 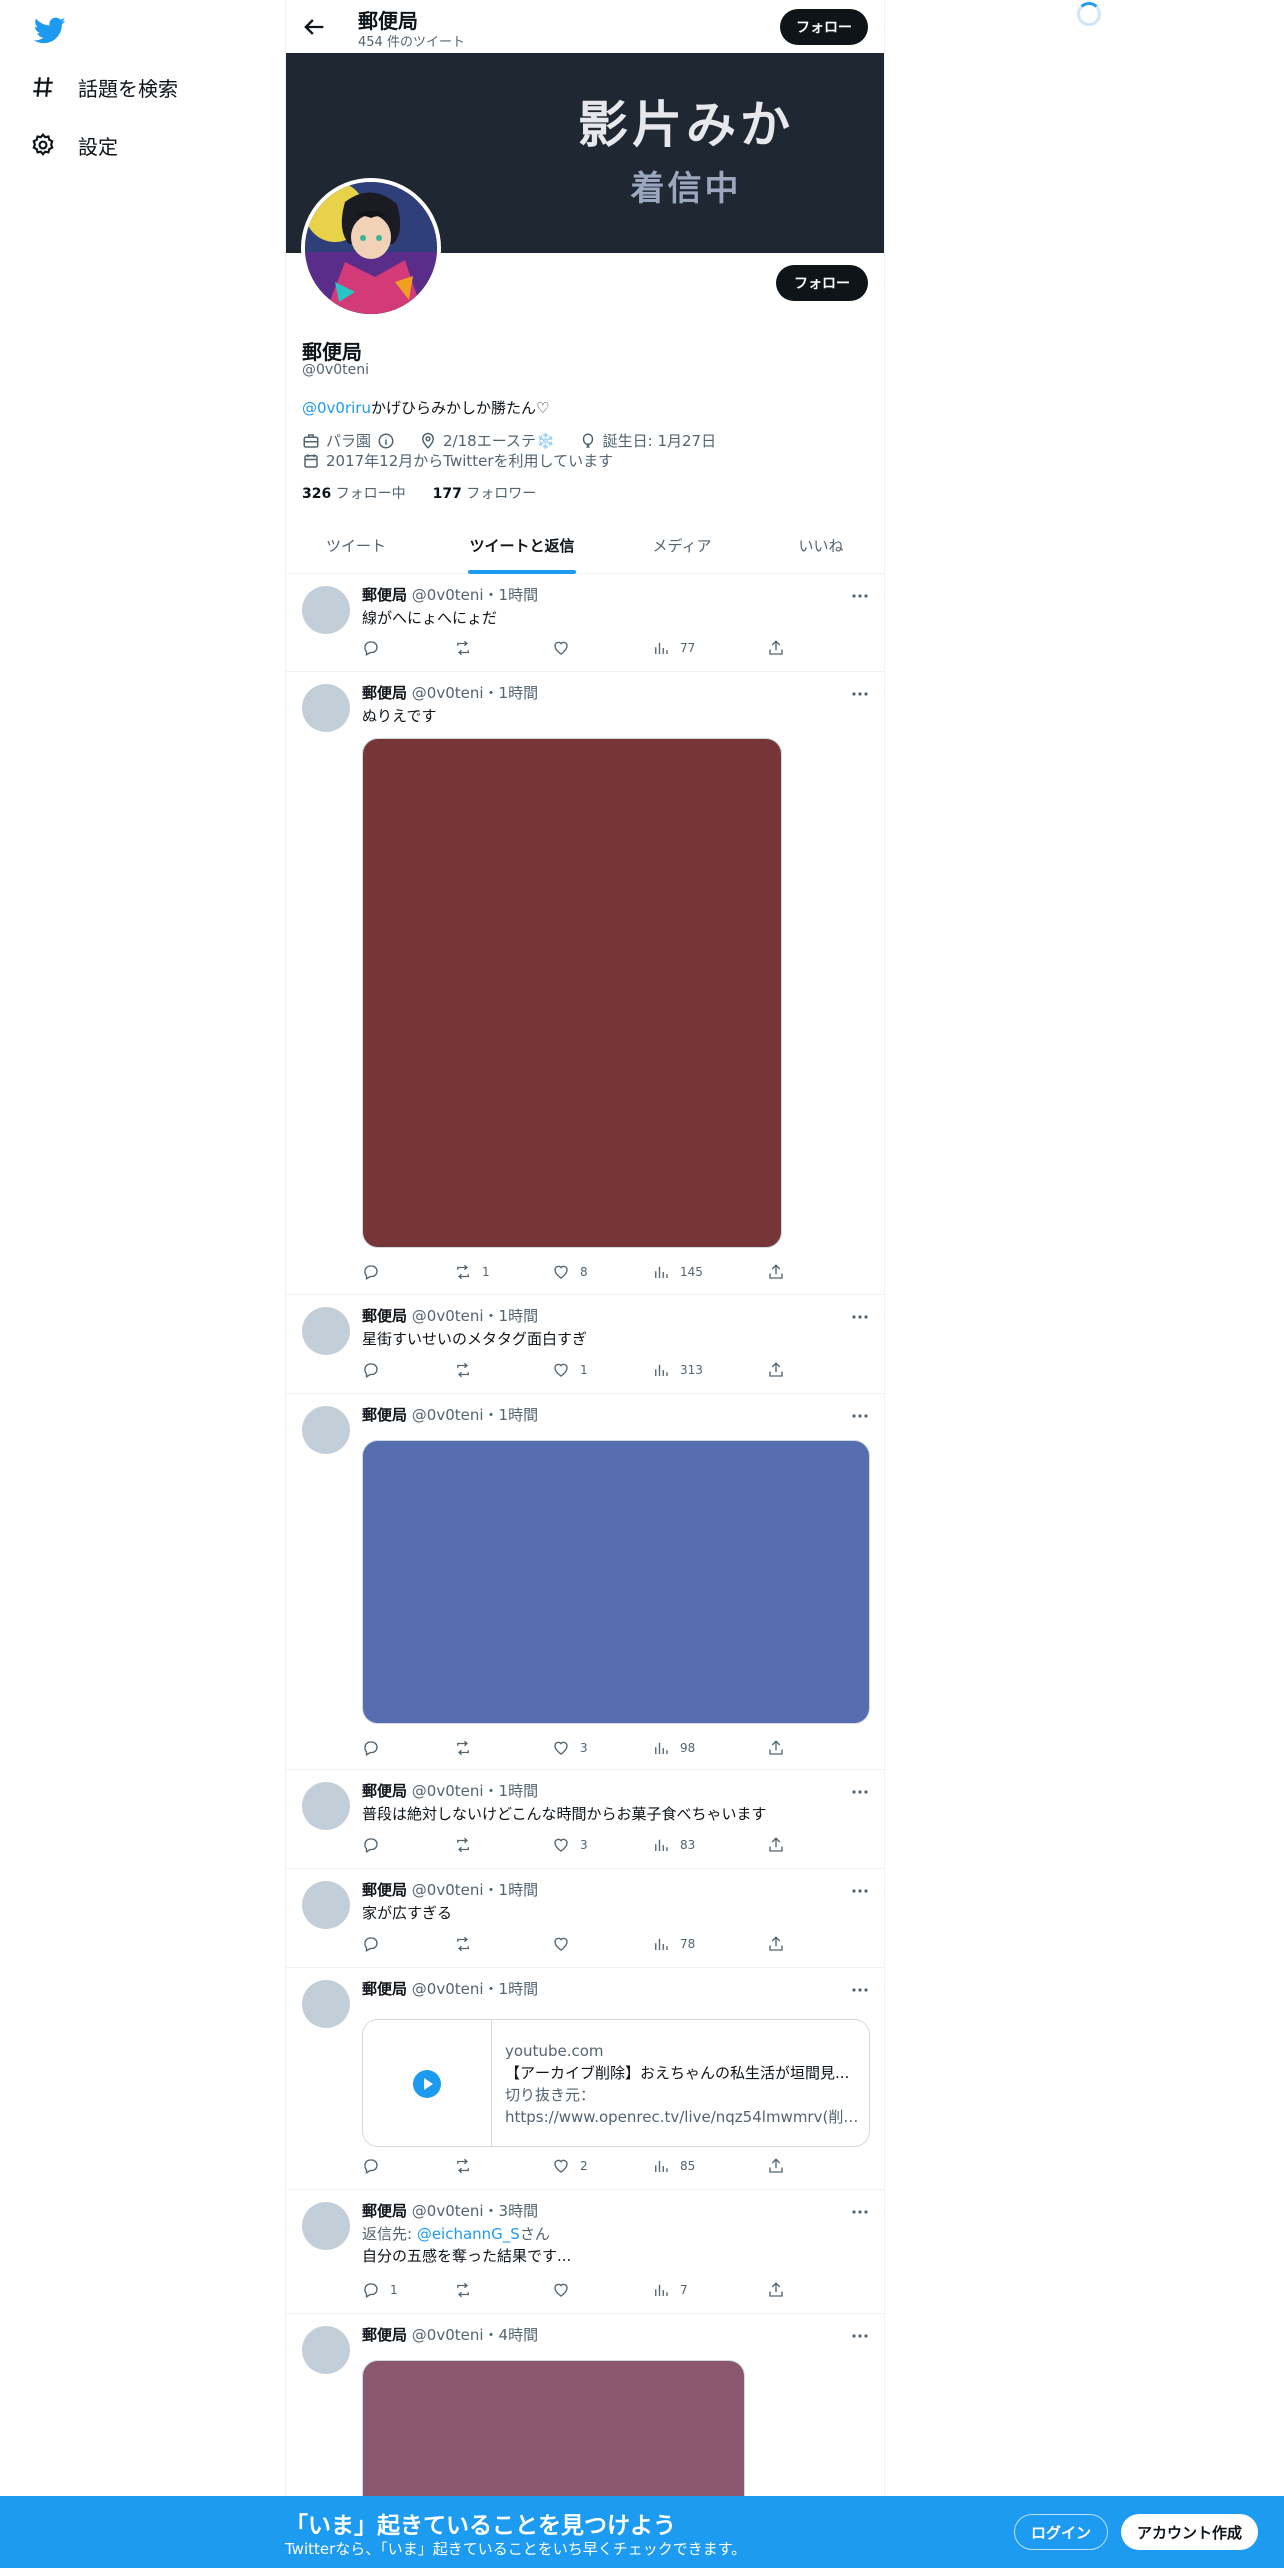 What do you see at coordinates (673, 2166) in the screenshot?
I see `views-button: 85` at bounding box center [673, 2166].